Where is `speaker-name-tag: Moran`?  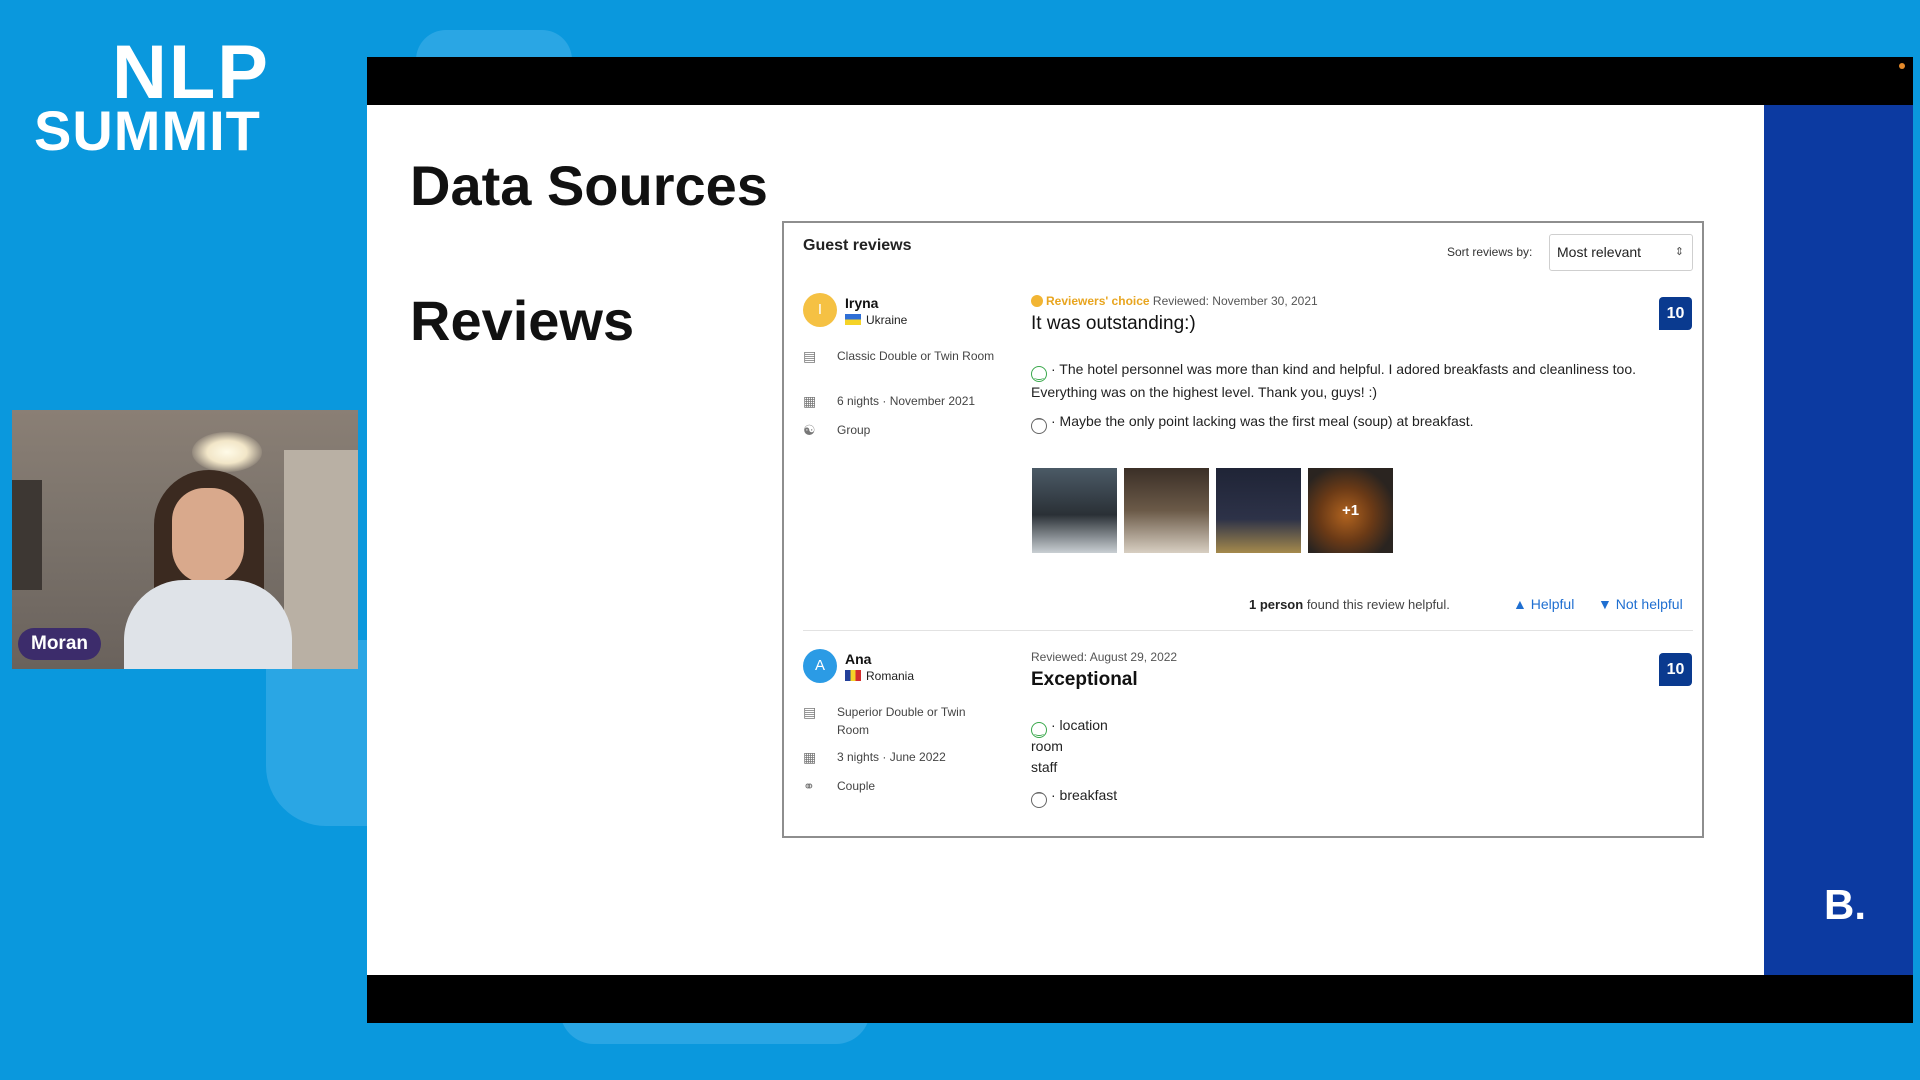
speaker-name-tag: Moran is located at coordinates (59, 644).